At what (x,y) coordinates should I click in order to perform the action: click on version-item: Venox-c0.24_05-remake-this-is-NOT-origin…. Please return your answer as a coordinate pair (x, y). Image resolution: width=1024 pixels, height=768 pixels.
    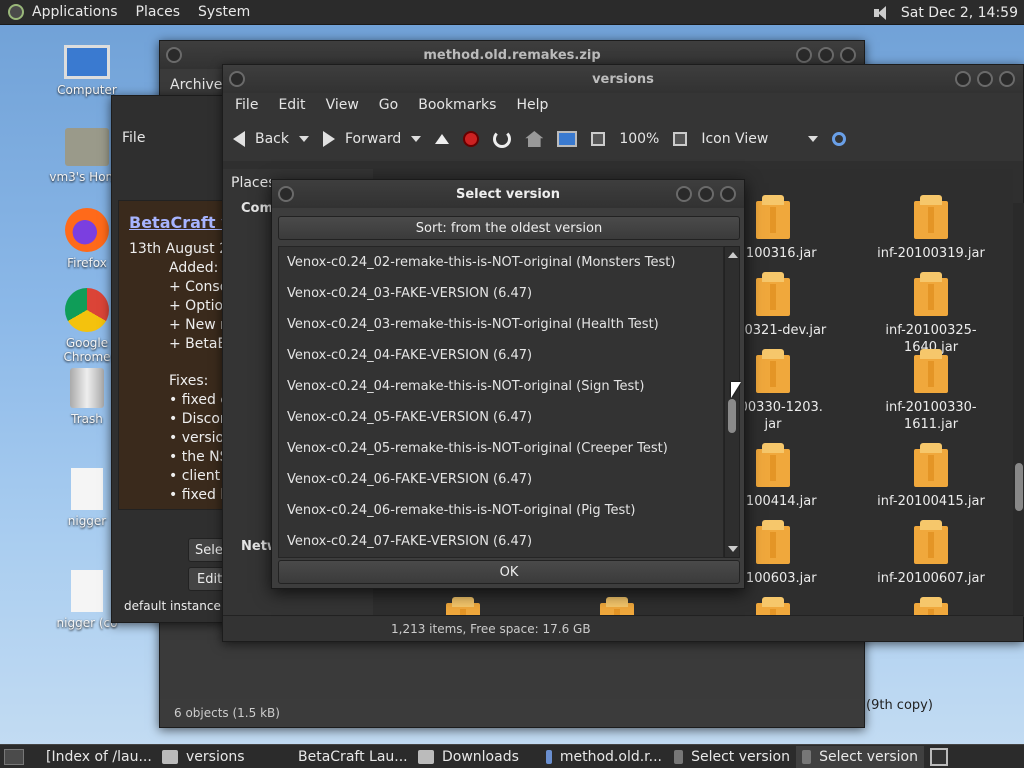
    Looking at the image, I should click on (501, 448).